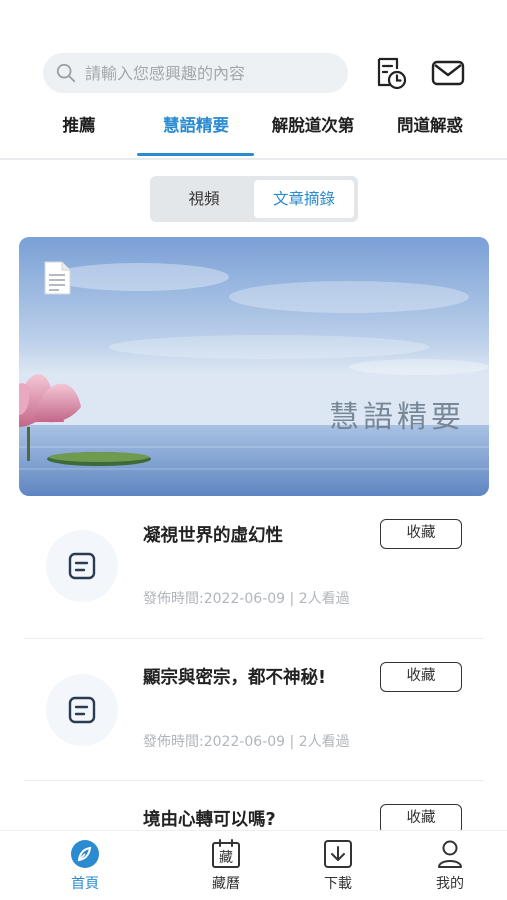  I want to click on calendar-glyph: 藏, so click(226, 858).